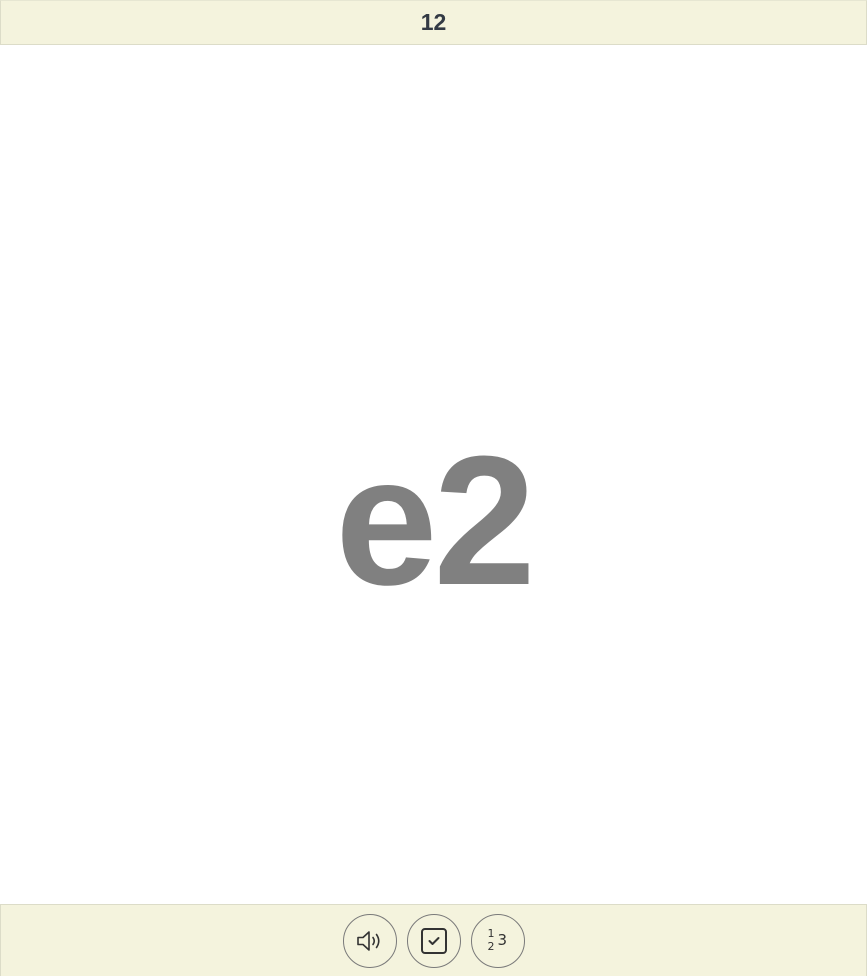 The width and height of the screenshot is (867, 976). Describe the element at coordinates (435, 519) in the screenshot. I see `card-term: e2` at that location.